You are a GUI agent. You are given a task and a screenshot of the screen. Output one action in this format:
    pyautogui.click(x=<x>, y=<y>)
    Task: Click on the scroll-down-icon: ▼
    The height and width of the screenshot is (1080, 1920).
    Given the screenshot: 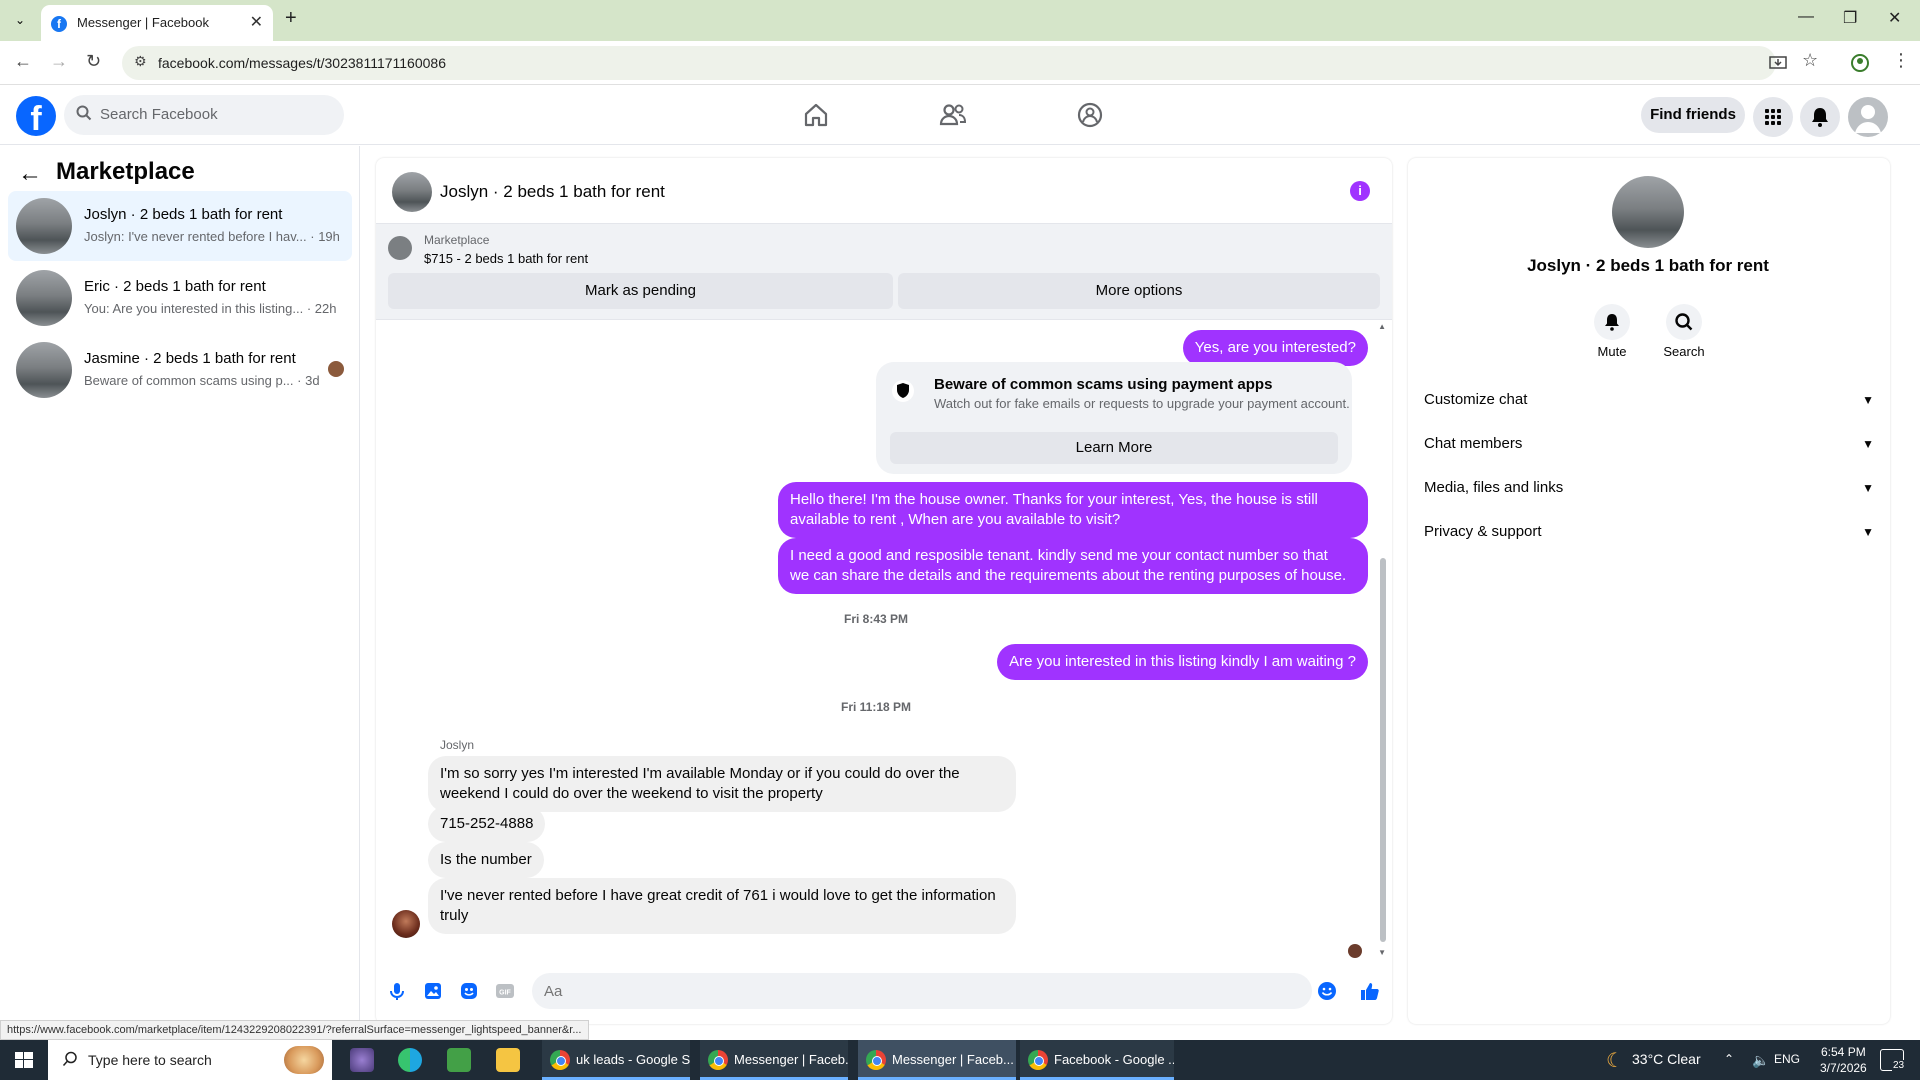 What is the action you would take?
    pyautogui.click(x=1382, y=952)
    